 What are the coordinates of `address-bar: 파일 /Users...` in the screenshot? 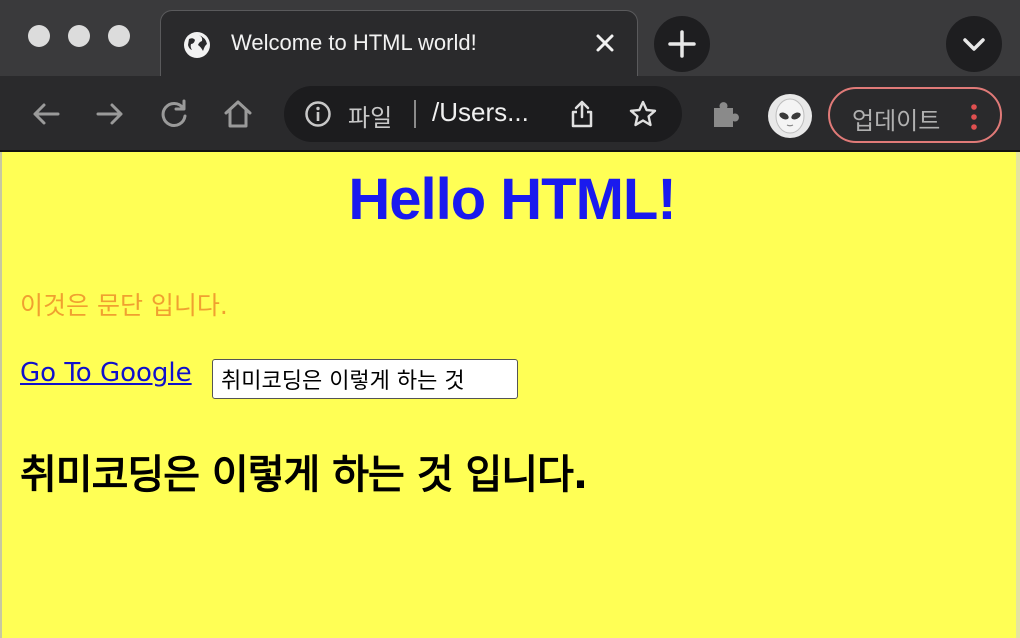 It's located at (483, 114).